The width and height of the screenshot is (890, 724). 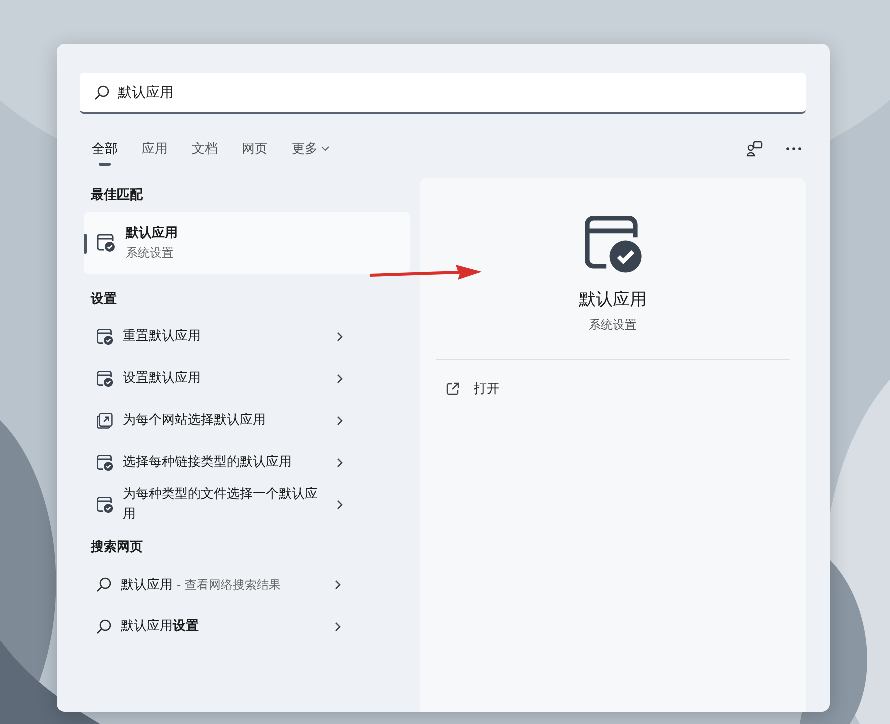 What do you see at coordinates (443, 93) in the screenshot?
I see `search-field: 默认应用` at bounding box center [443, 93].